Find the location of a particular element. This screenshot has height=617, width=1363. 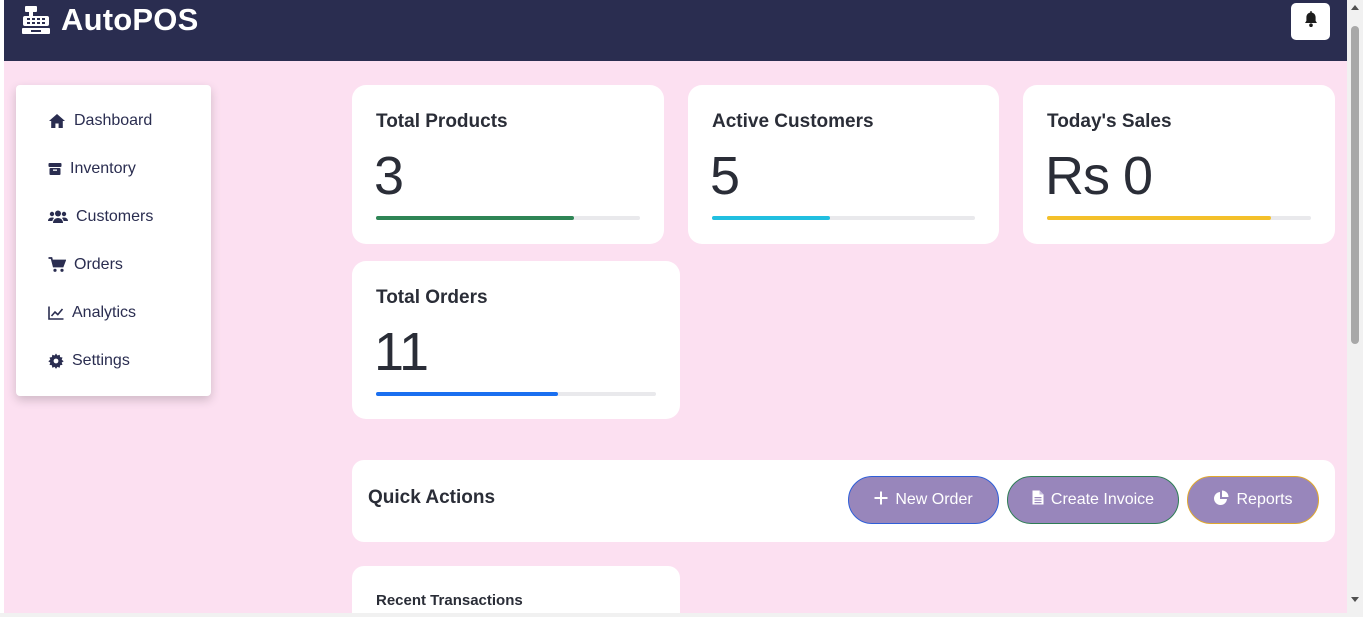

box-icon is located at coordinates (55, 169).